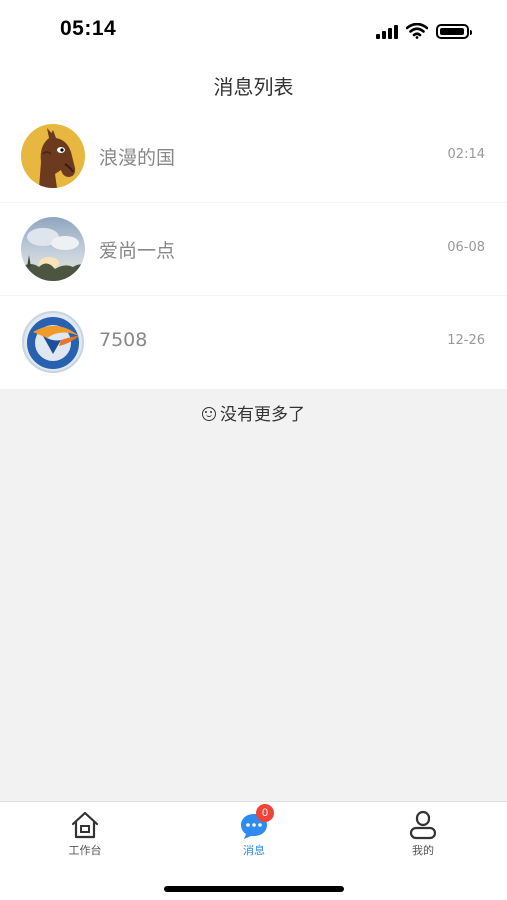 The width and height of the screenshot is (507, 900). Describe the element at coordinates (253, 342) in the screenshot. I see `message-item: 7508 12-26` at that location.